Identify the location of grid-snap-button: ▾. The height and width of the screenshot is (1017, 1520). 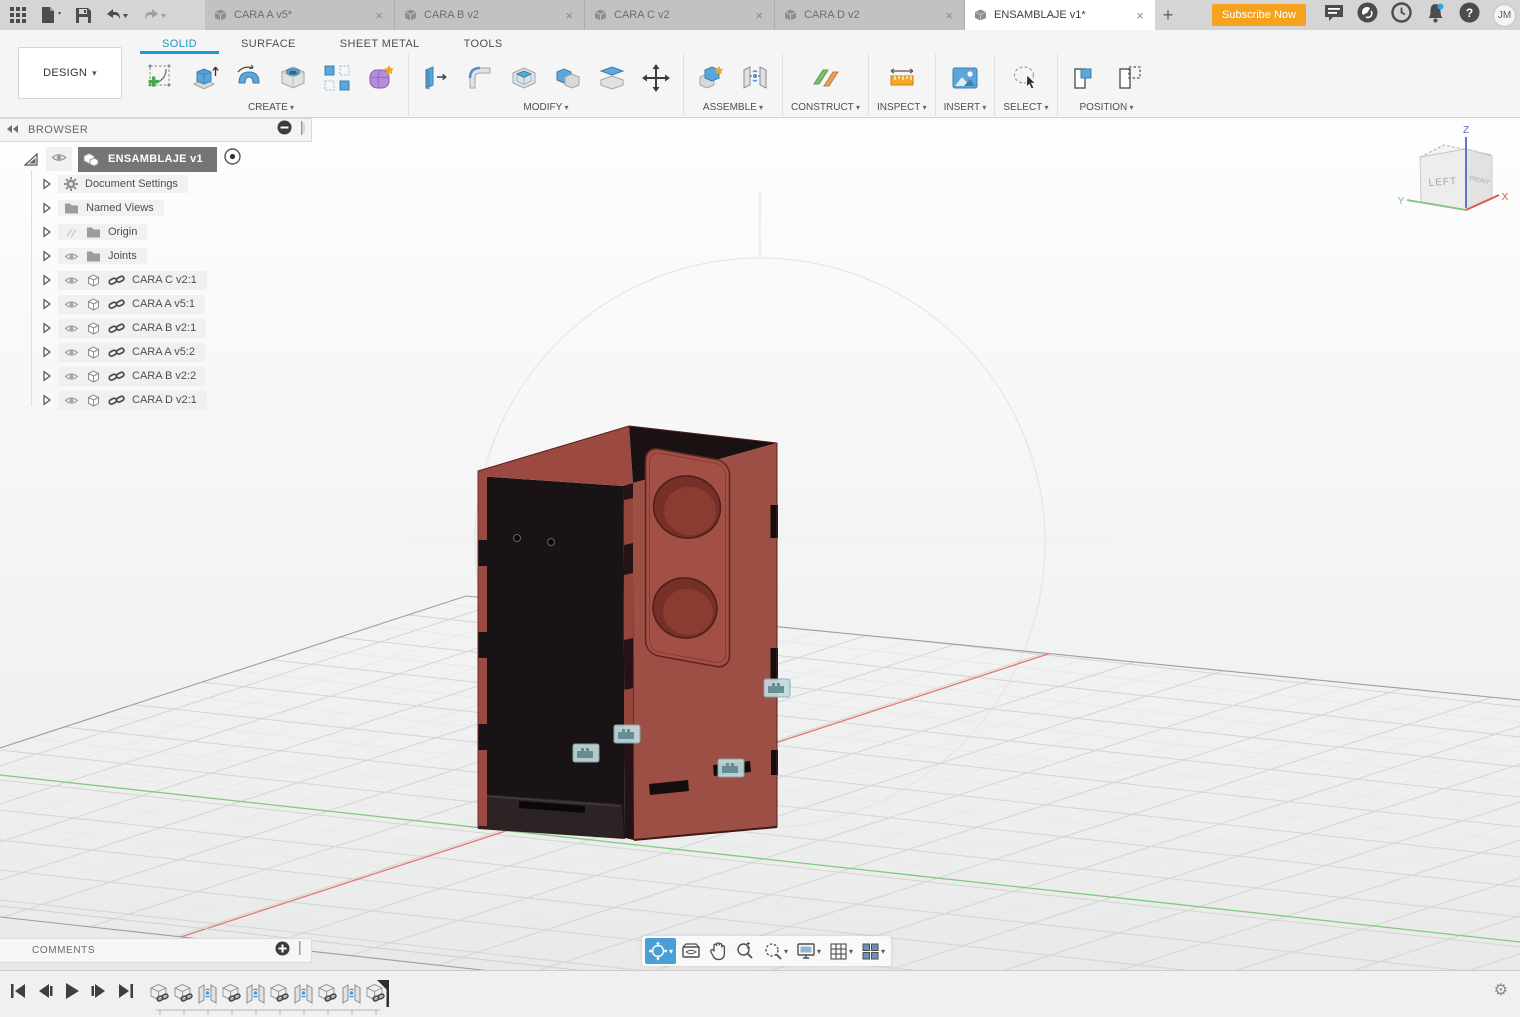
(841, 951).